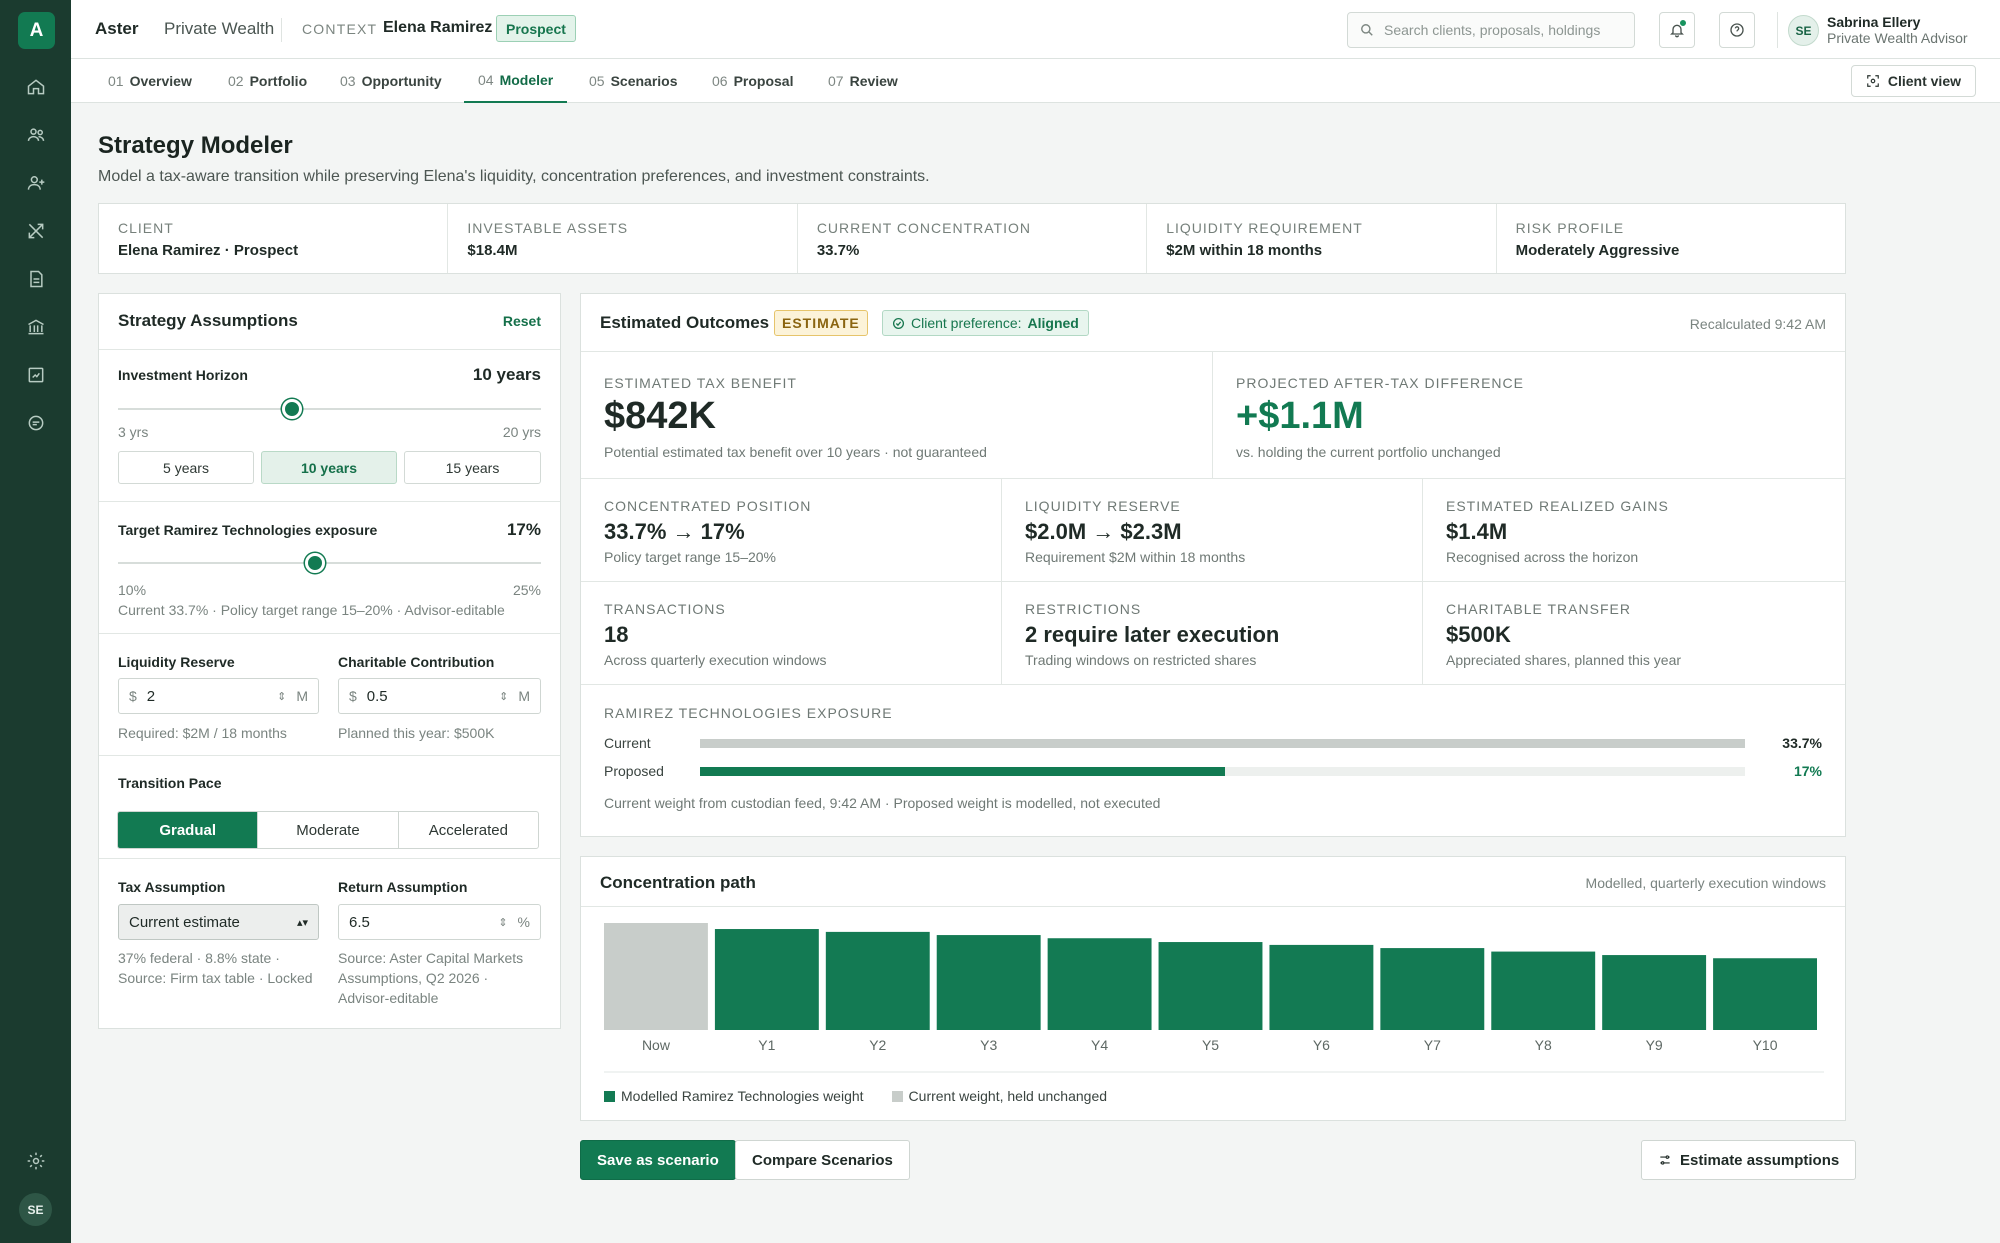 This screenshot has width=2000, height=1243. What do you see at coordinates (160, 81) in the screenshot?
I see `tab-label: Overview` at bounding box center [160, 81].